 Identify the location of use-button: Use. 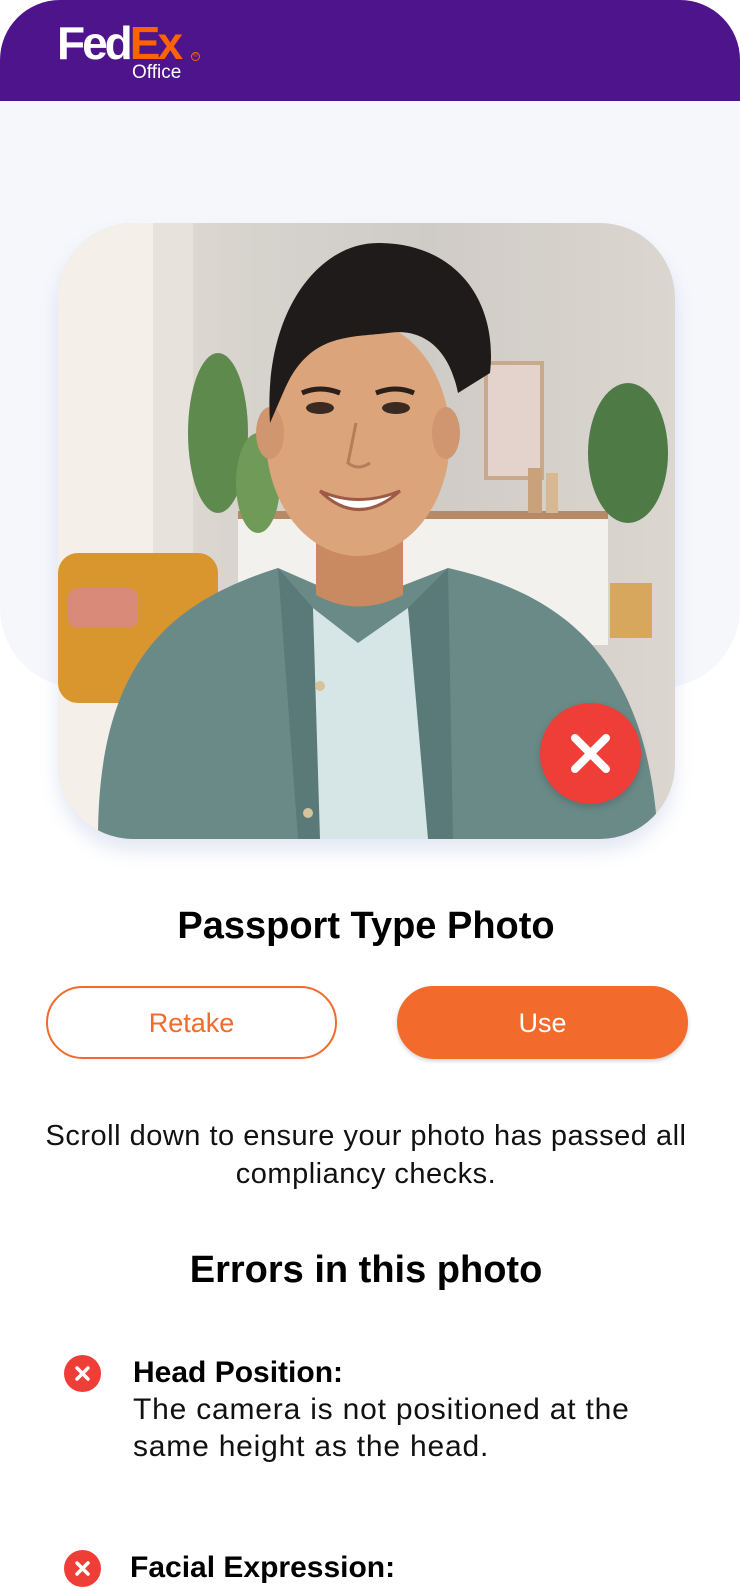
(542, 1022).